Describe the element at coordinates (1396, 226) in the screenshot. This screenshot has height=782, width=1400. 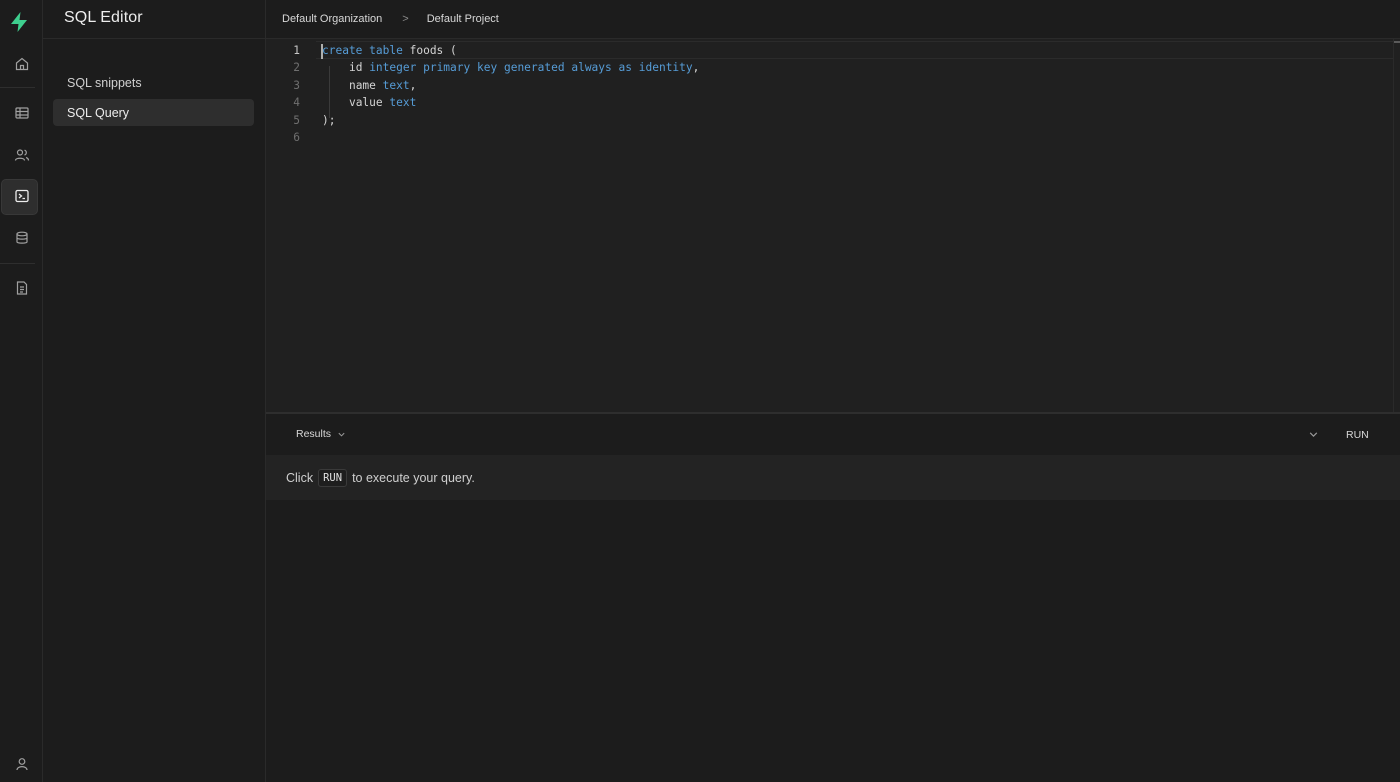
I see `editor-scrollbar` at that location.